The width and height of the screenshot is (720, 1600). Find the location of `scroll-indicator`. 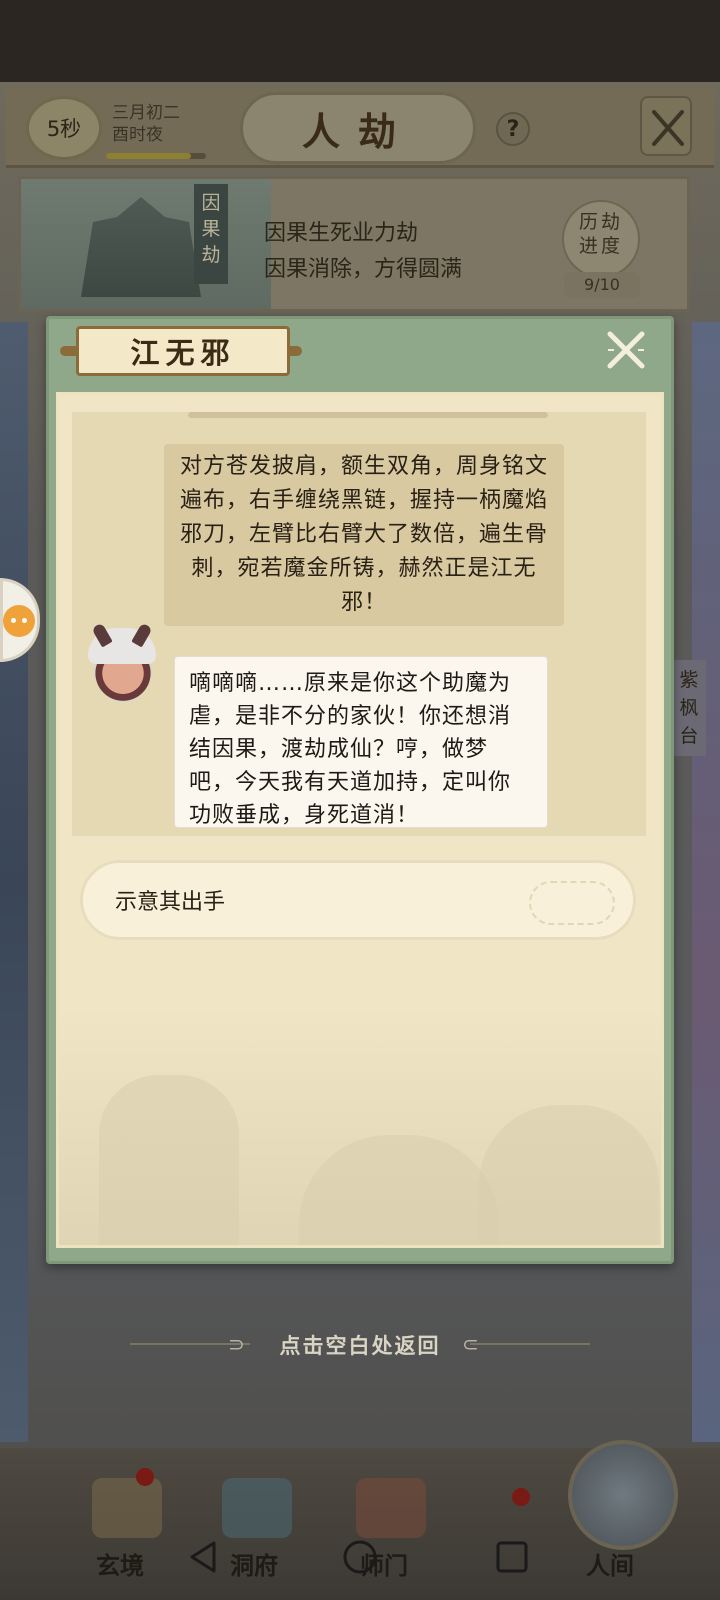

scroll-indicator is located at coordinates (368, 415).